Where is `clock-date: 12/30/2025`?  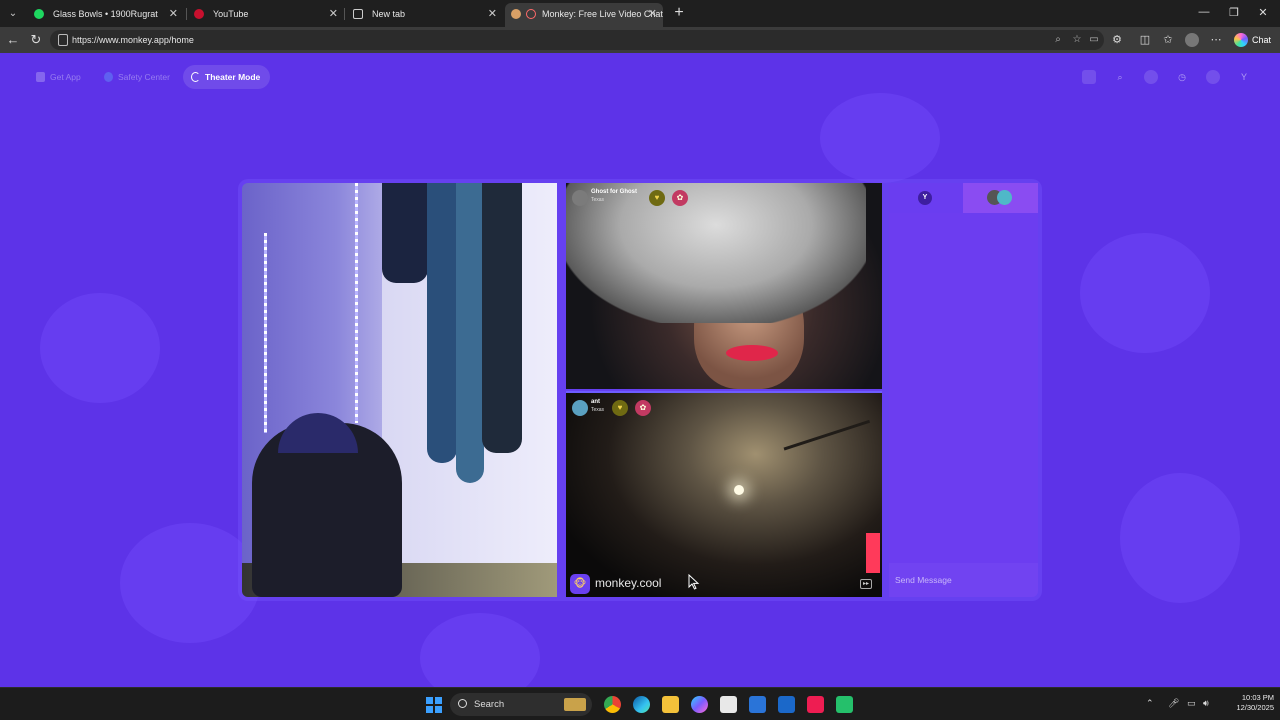
clock-date: 12/30/2025 is located at coordinates (1255, 707).